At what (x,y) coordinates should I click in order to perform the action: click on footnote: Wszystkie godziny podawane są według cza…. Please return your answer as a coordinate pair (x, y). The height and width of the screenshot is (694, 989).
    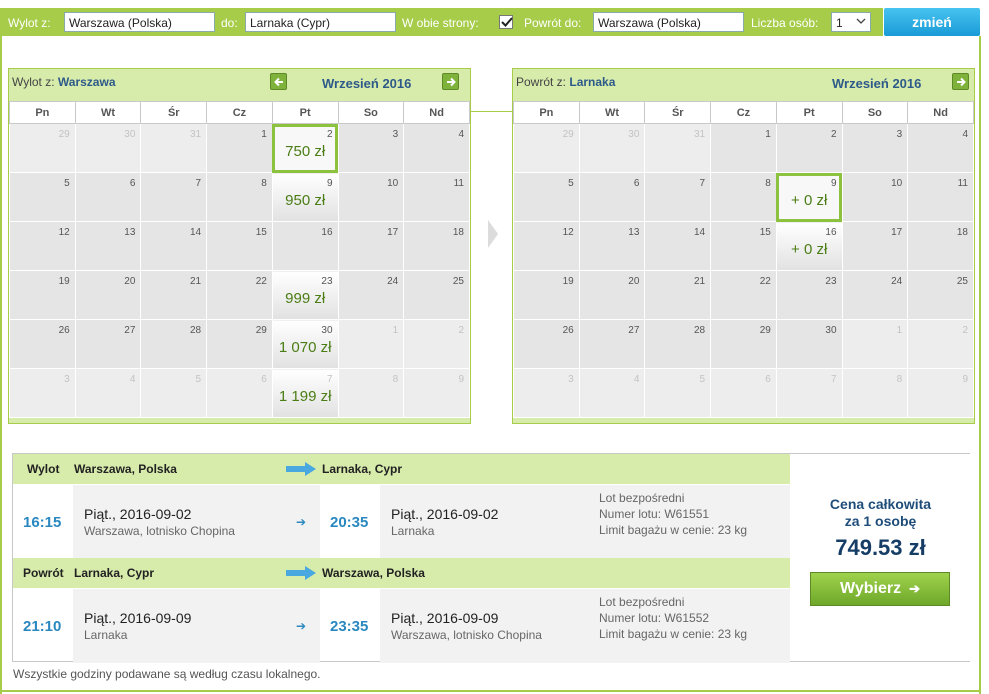
    Looking at the image, I should click on (167, 674).